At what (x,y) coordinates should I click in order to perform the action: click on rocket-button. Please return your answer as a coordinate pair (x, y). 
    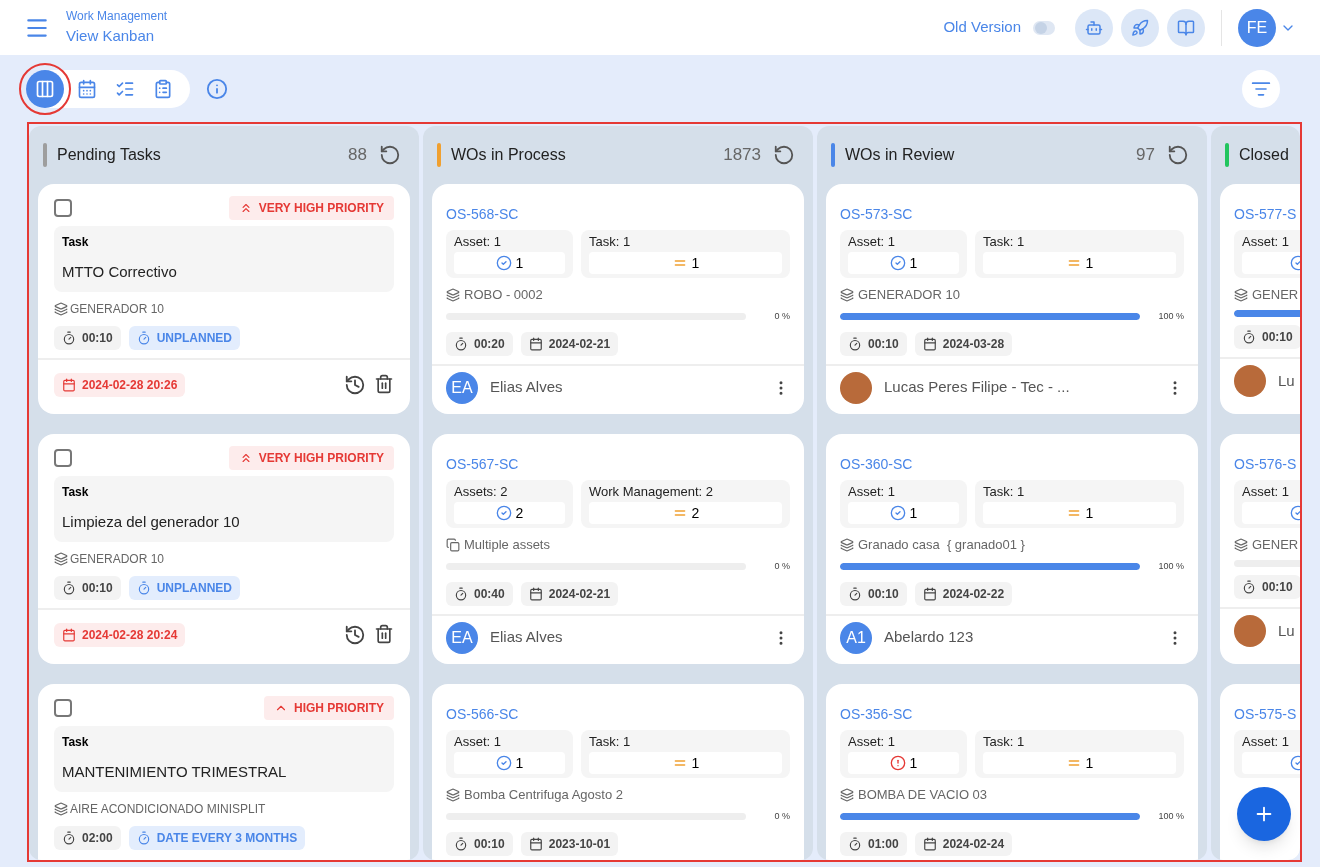
    Looking at the image, I should click on (1140, 27).